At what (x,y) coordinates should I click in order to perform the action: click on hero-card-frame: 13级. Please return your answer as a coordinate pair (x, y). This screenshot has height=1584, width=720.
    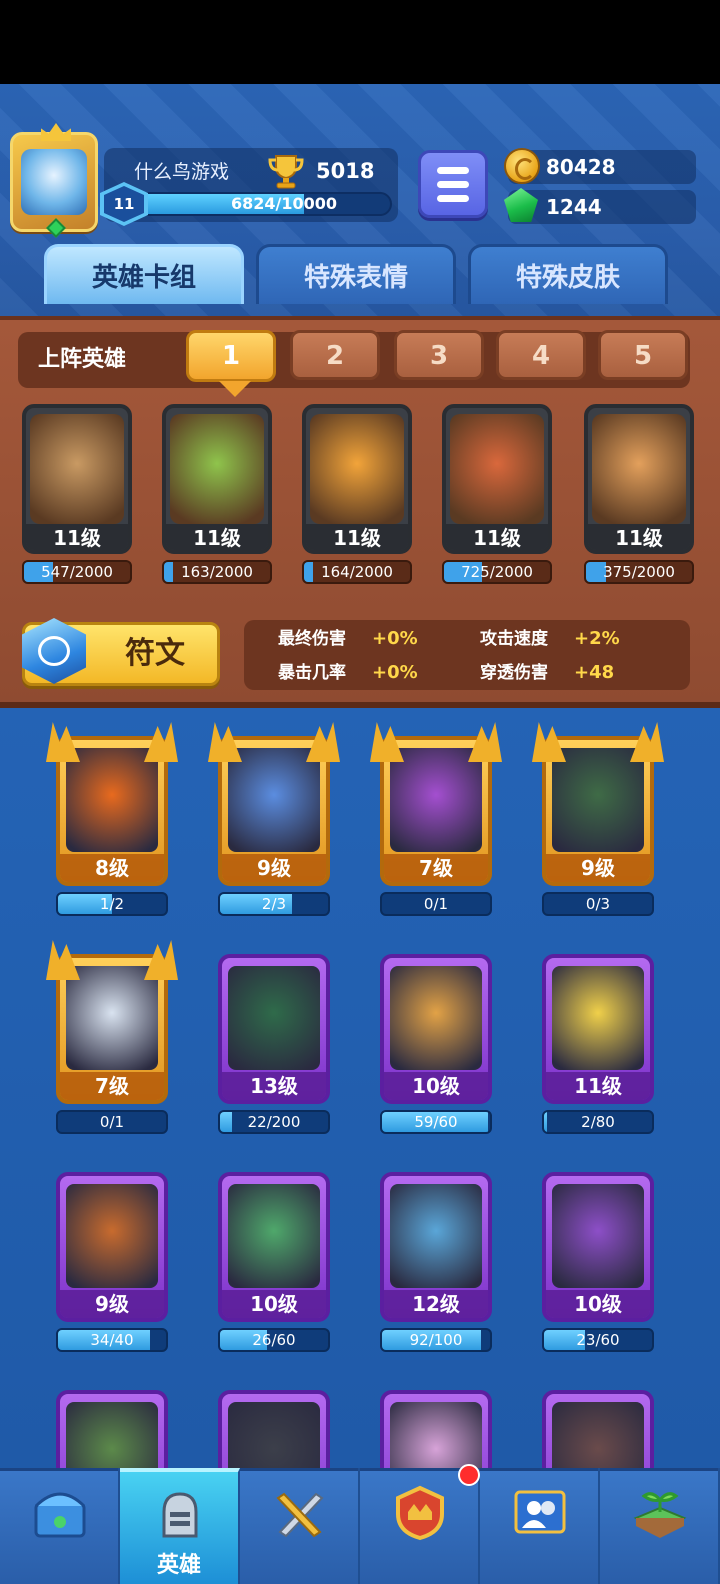
    Looking at the image, I should click on (274, 1029).